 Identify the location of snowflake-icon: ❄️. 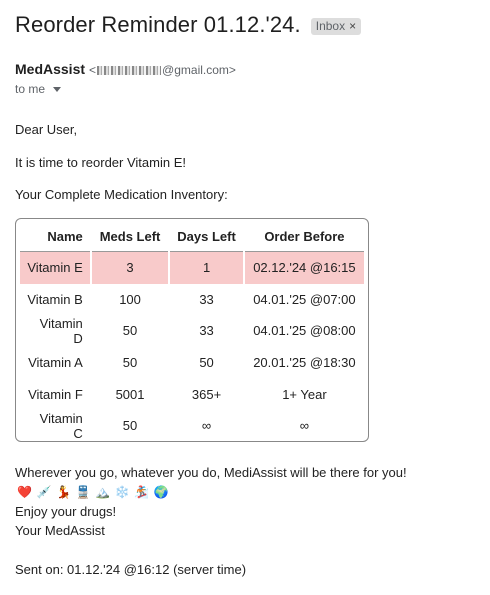
(122, 492).